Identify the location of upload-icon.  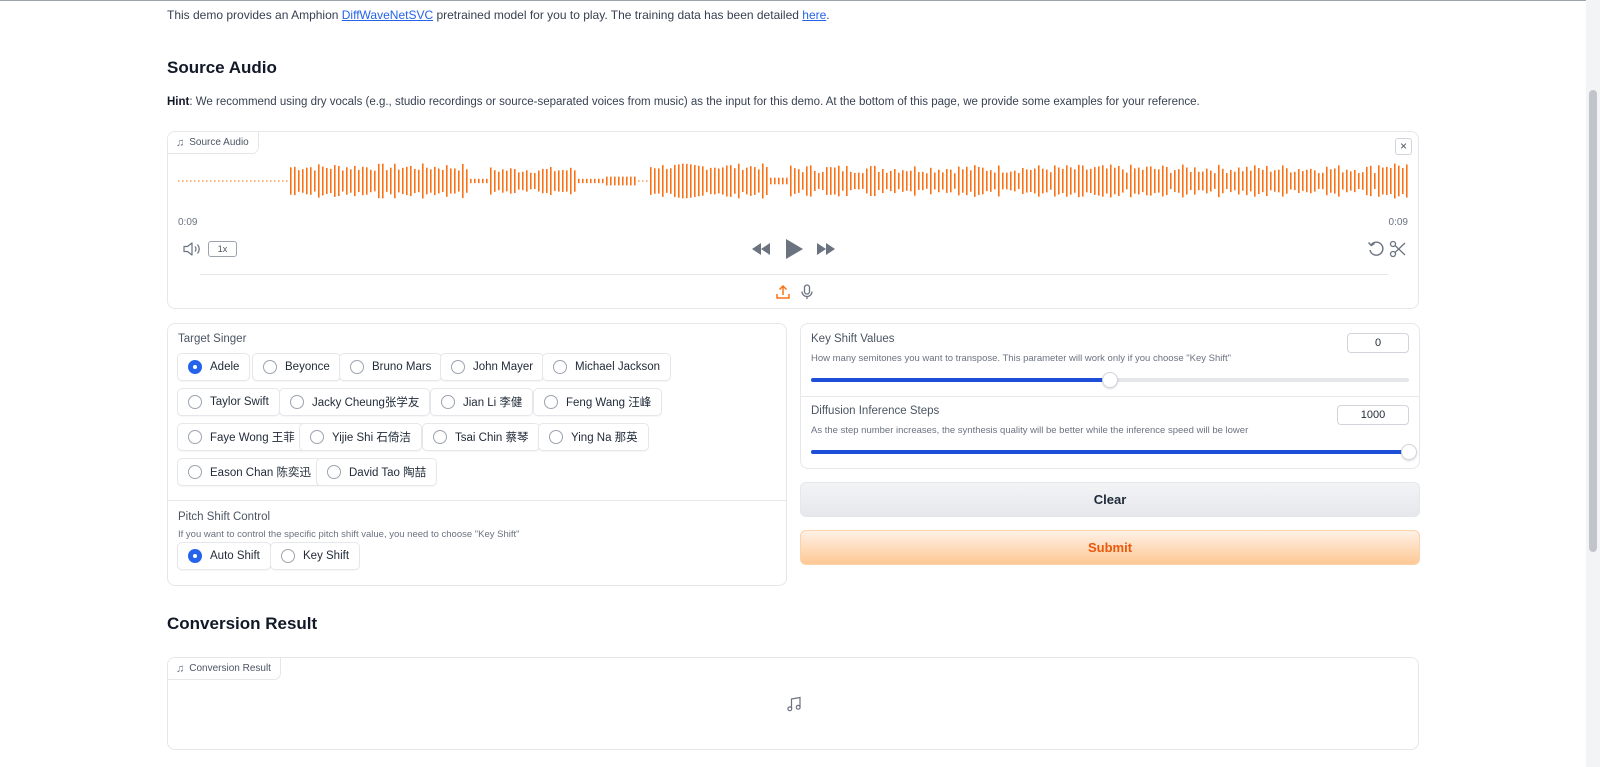
(783, 292).